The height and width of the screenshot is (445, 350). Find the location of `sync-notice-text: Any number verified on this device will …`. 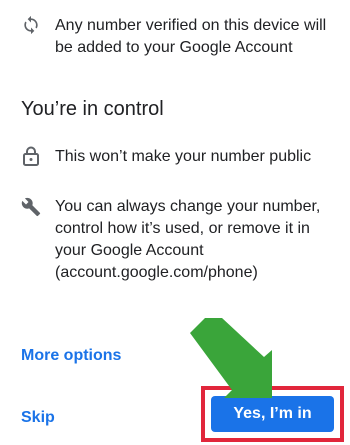

sync-notice-text: Any number verified on this device will … is located at coordinates (191, 36).